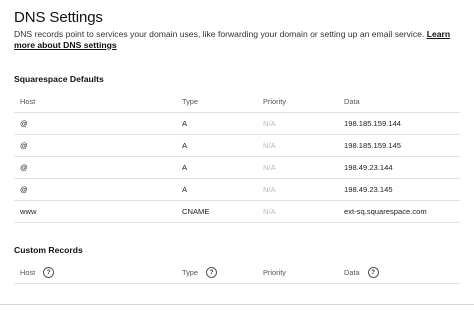 The image size is (474, 311). I want to click on column-header-data: Data?, so click(361, 272).